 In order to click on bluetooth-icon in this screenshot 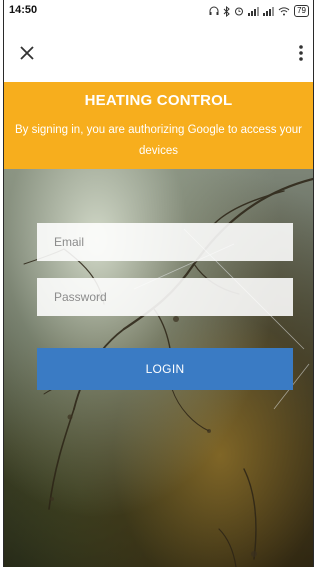, I will do `click(226, 11)`.